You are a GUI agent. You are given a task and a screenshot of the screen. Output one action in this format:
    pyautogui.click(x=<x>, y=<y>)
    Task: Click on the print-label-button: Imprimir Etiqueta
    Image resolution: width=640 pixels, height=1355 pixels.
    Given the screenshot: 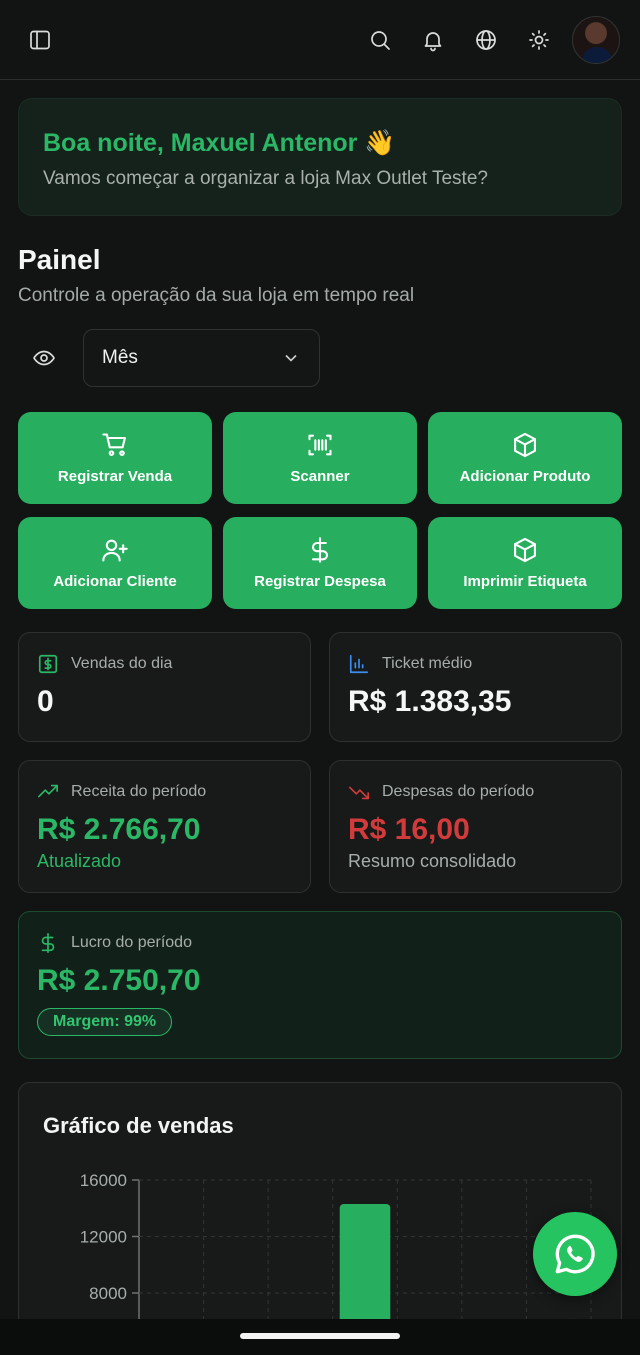 What is the action you would take?
    pyautogui.click(x=525, y=563)
    